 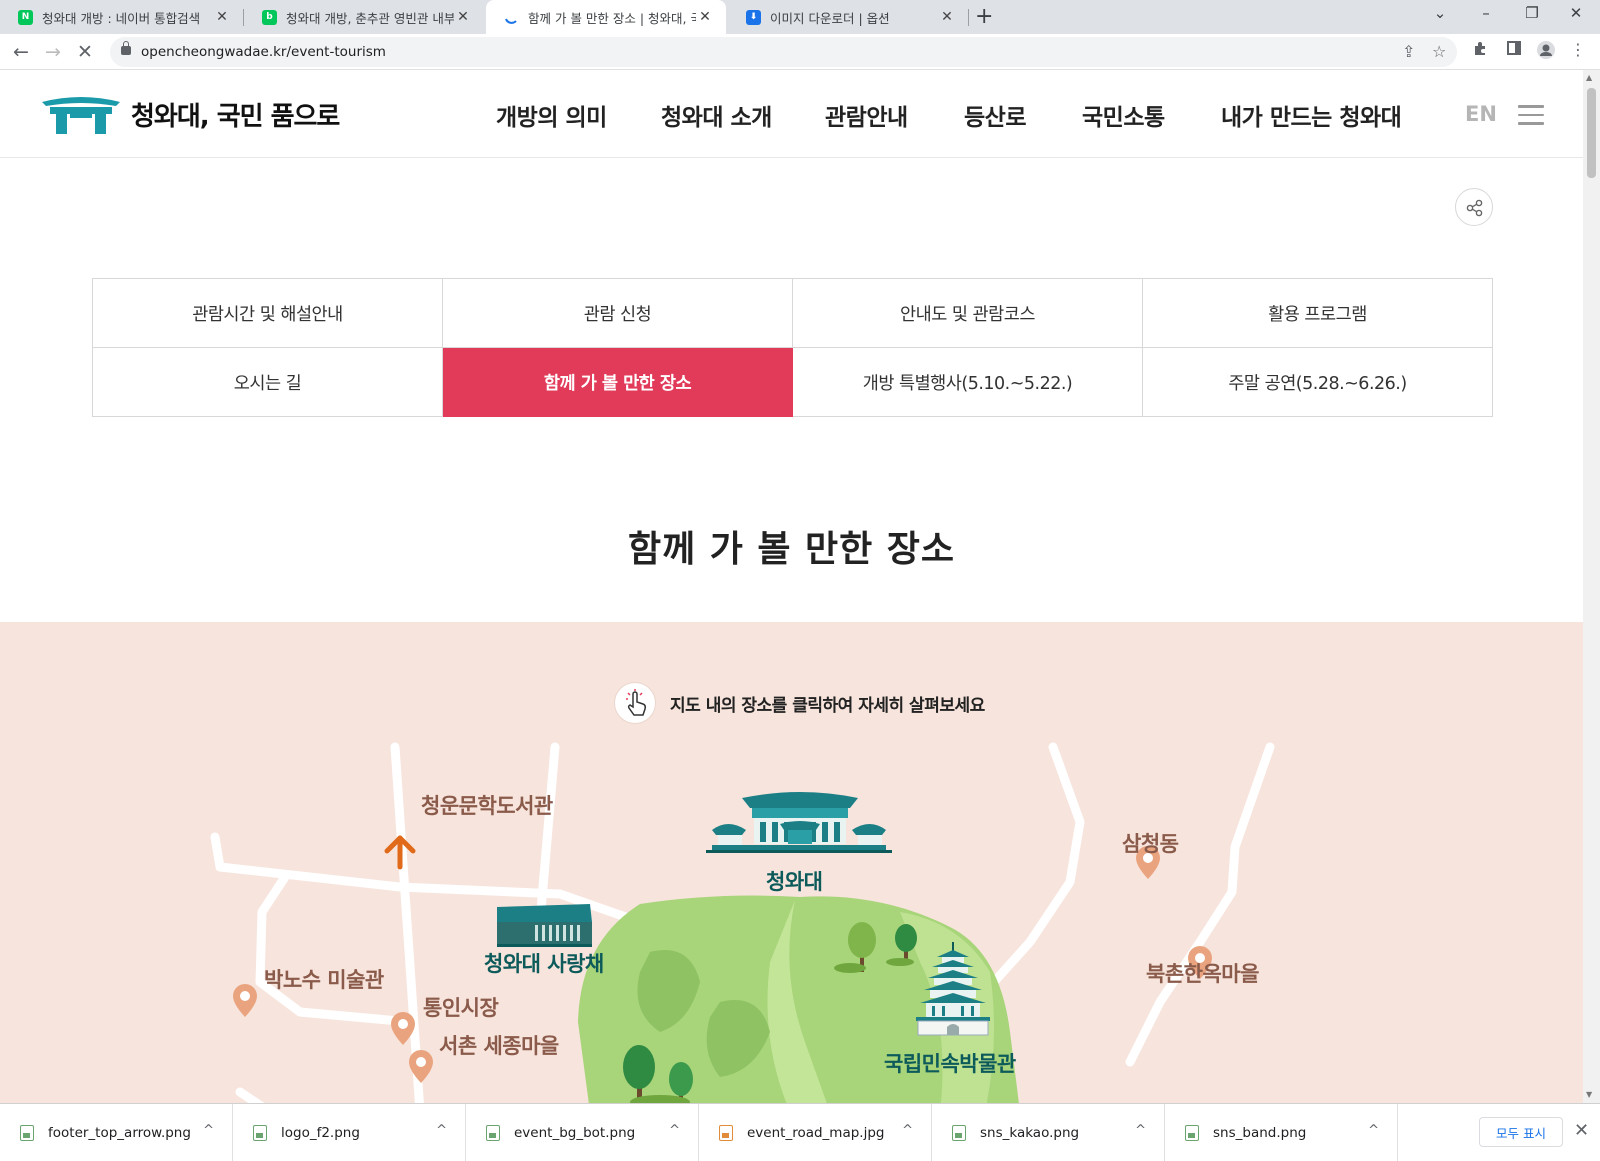 What do you see at coordinates (575, 1132) in the screenshot?
I see `download-filename: event_bg_bot.png` at bounding box center [575, 1132].